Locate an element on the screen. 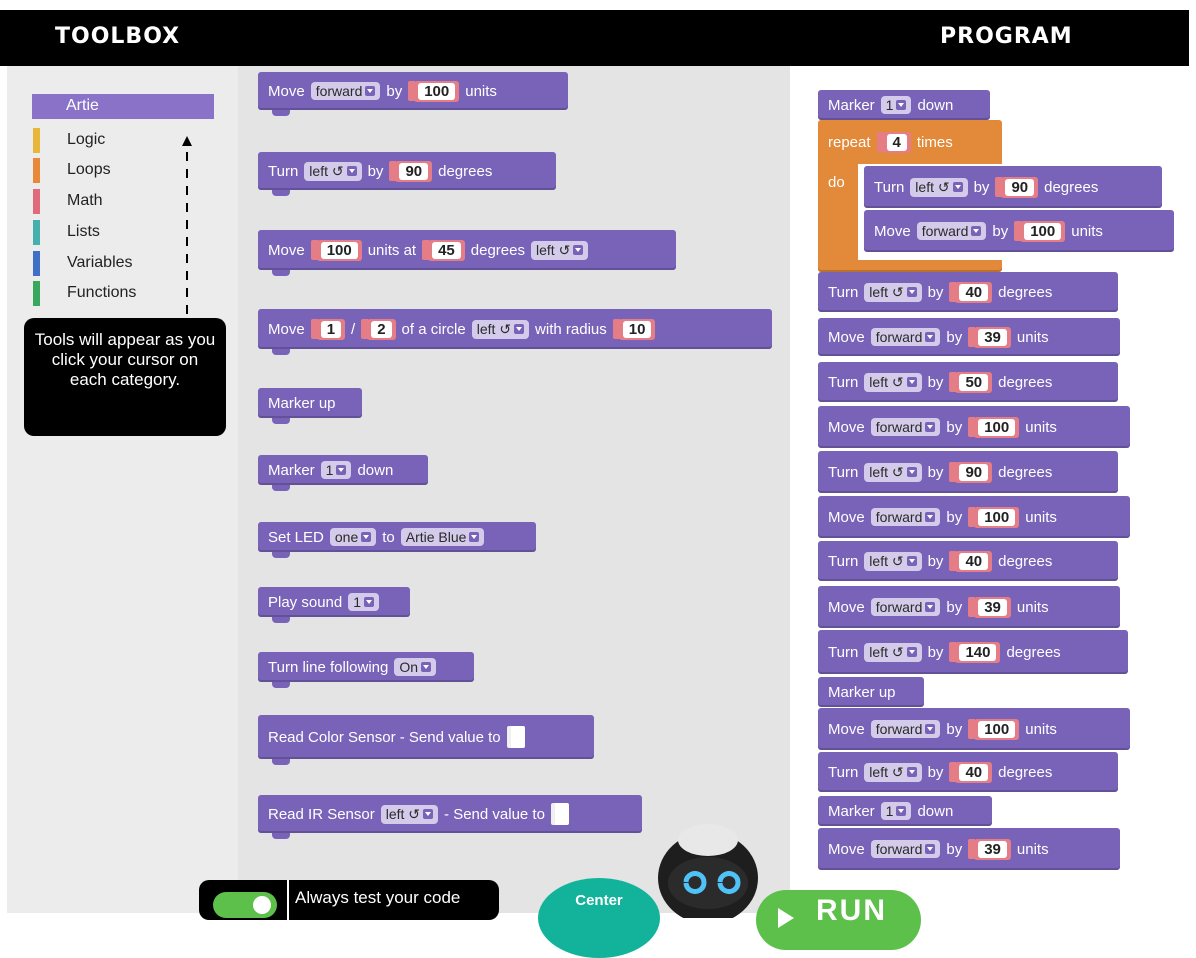  robot-icon is located at coordinates (708, 871).